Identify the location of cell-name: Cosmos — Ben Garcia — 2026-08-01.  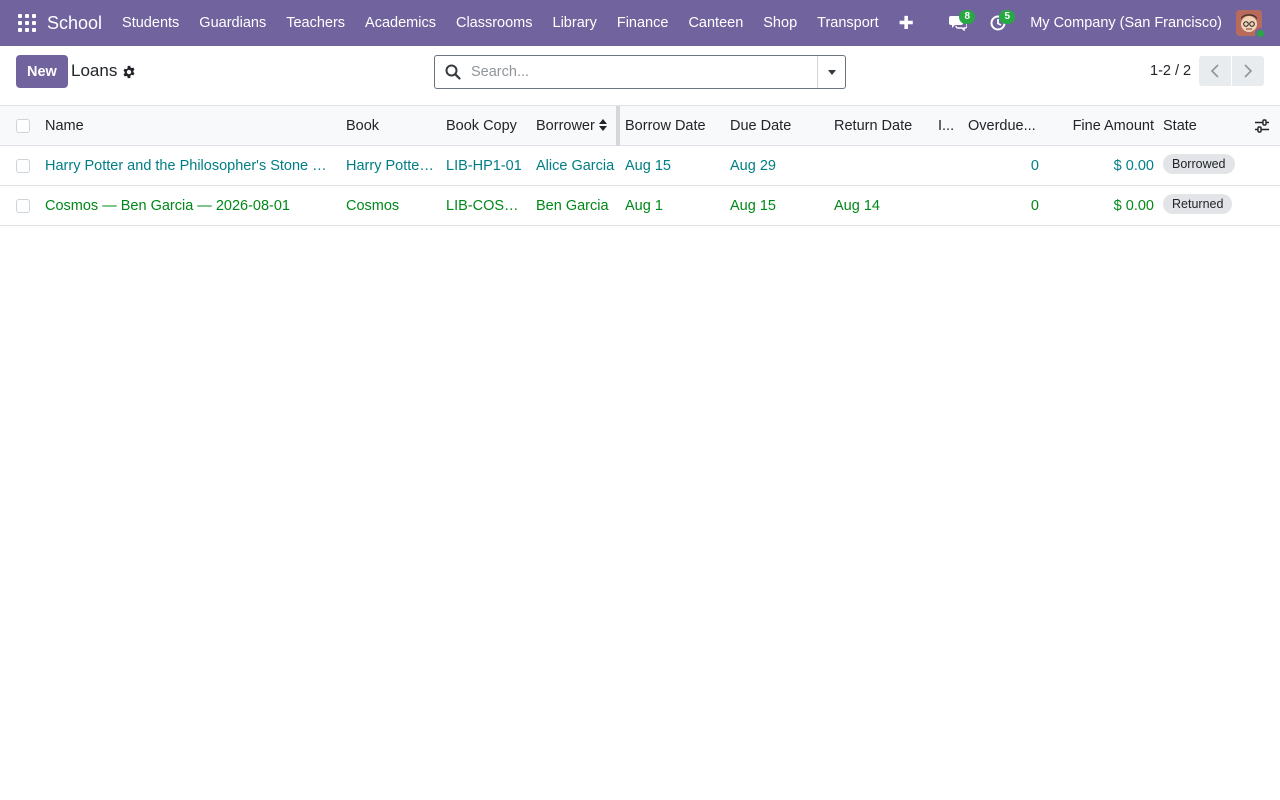
(186, 206).